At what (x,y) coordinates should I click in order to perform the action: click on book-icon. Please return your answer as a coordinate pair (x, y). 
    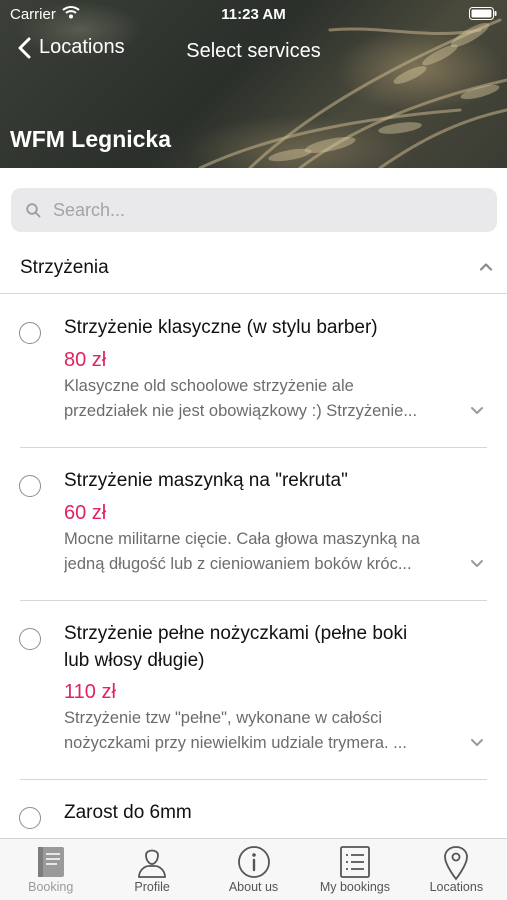
    Looking at the image, I should click on (50, 862).